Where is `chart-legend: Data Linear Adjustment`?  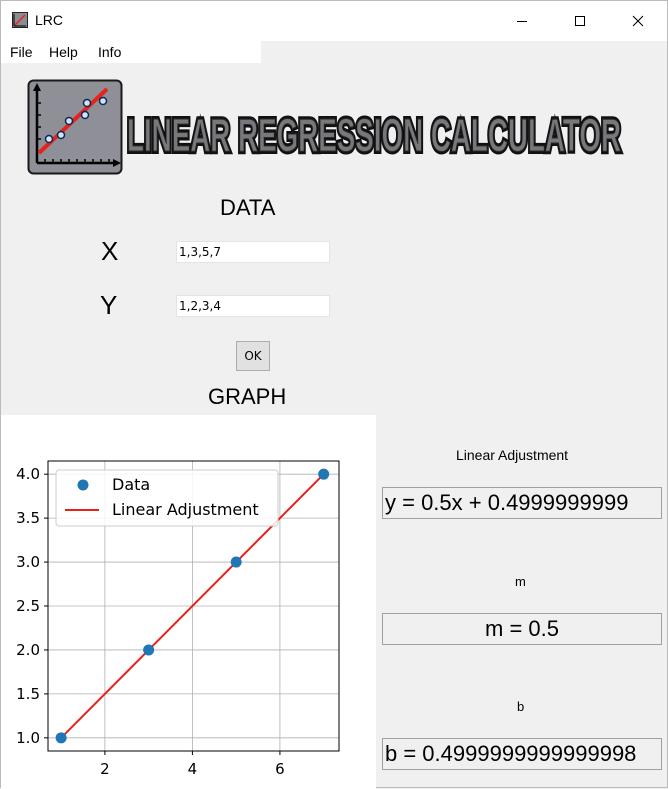
chart-legend: Data Linear Adjustment is located at coordinates (167, 498).